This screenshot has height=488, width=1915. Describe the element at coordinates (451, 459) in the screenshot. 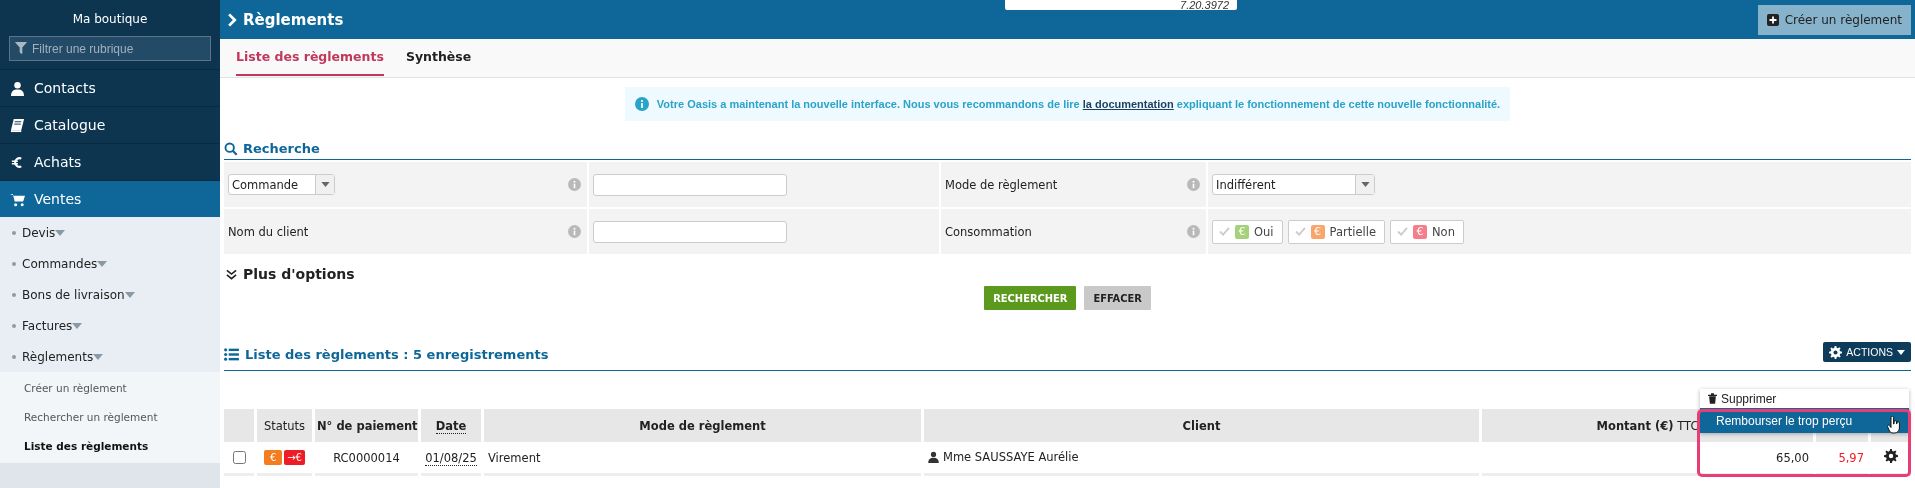

I see `table-cell: 01/08/25` at that location.